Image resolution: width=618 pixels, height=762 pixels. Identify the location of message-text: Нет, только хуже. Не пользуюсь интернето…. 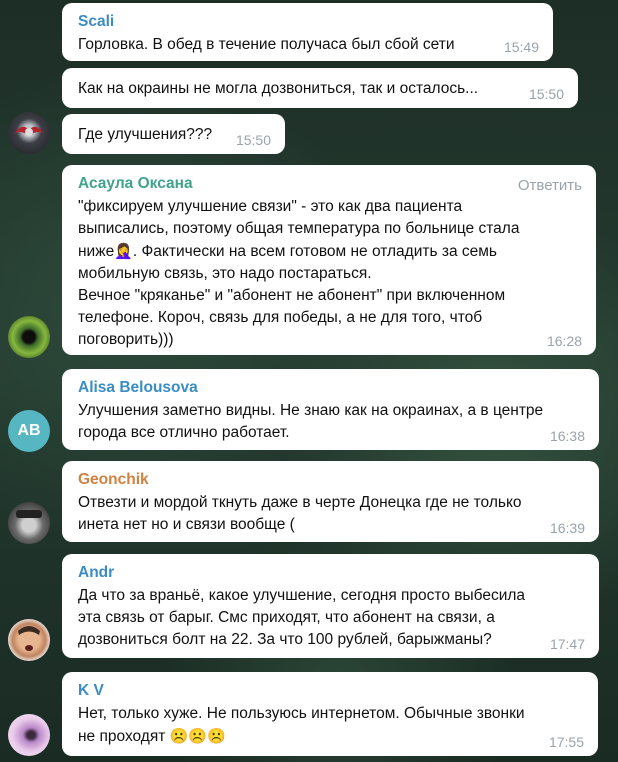
(301, 725).